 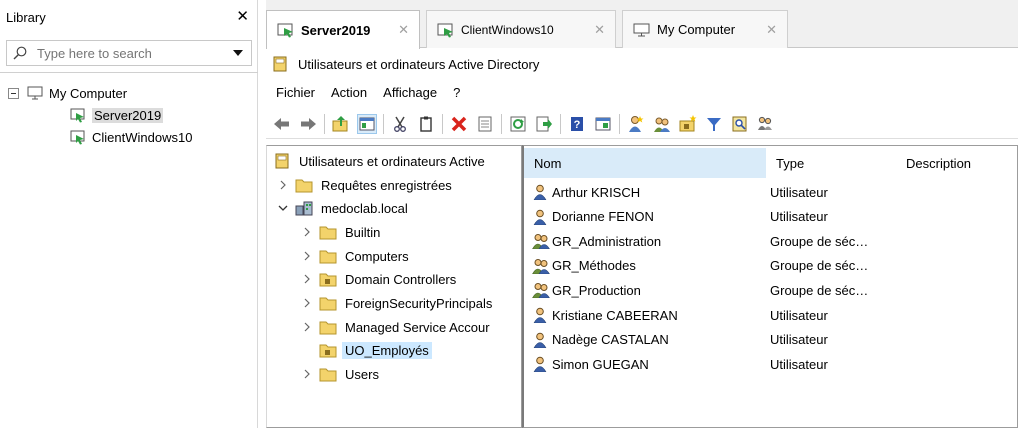 What do you see at coordinates (387, 350) in the screenshot?
I see `tree-label: UO_Employés` at bounding box center [387, 350].